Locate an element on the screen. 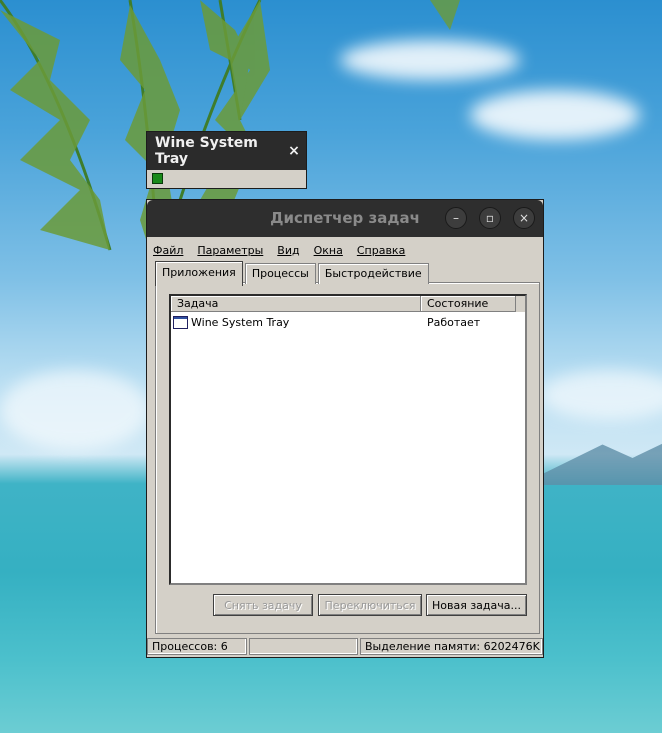  menubar: Файл Параметры Вид Окна Справка is located at coordinates (345, 247).